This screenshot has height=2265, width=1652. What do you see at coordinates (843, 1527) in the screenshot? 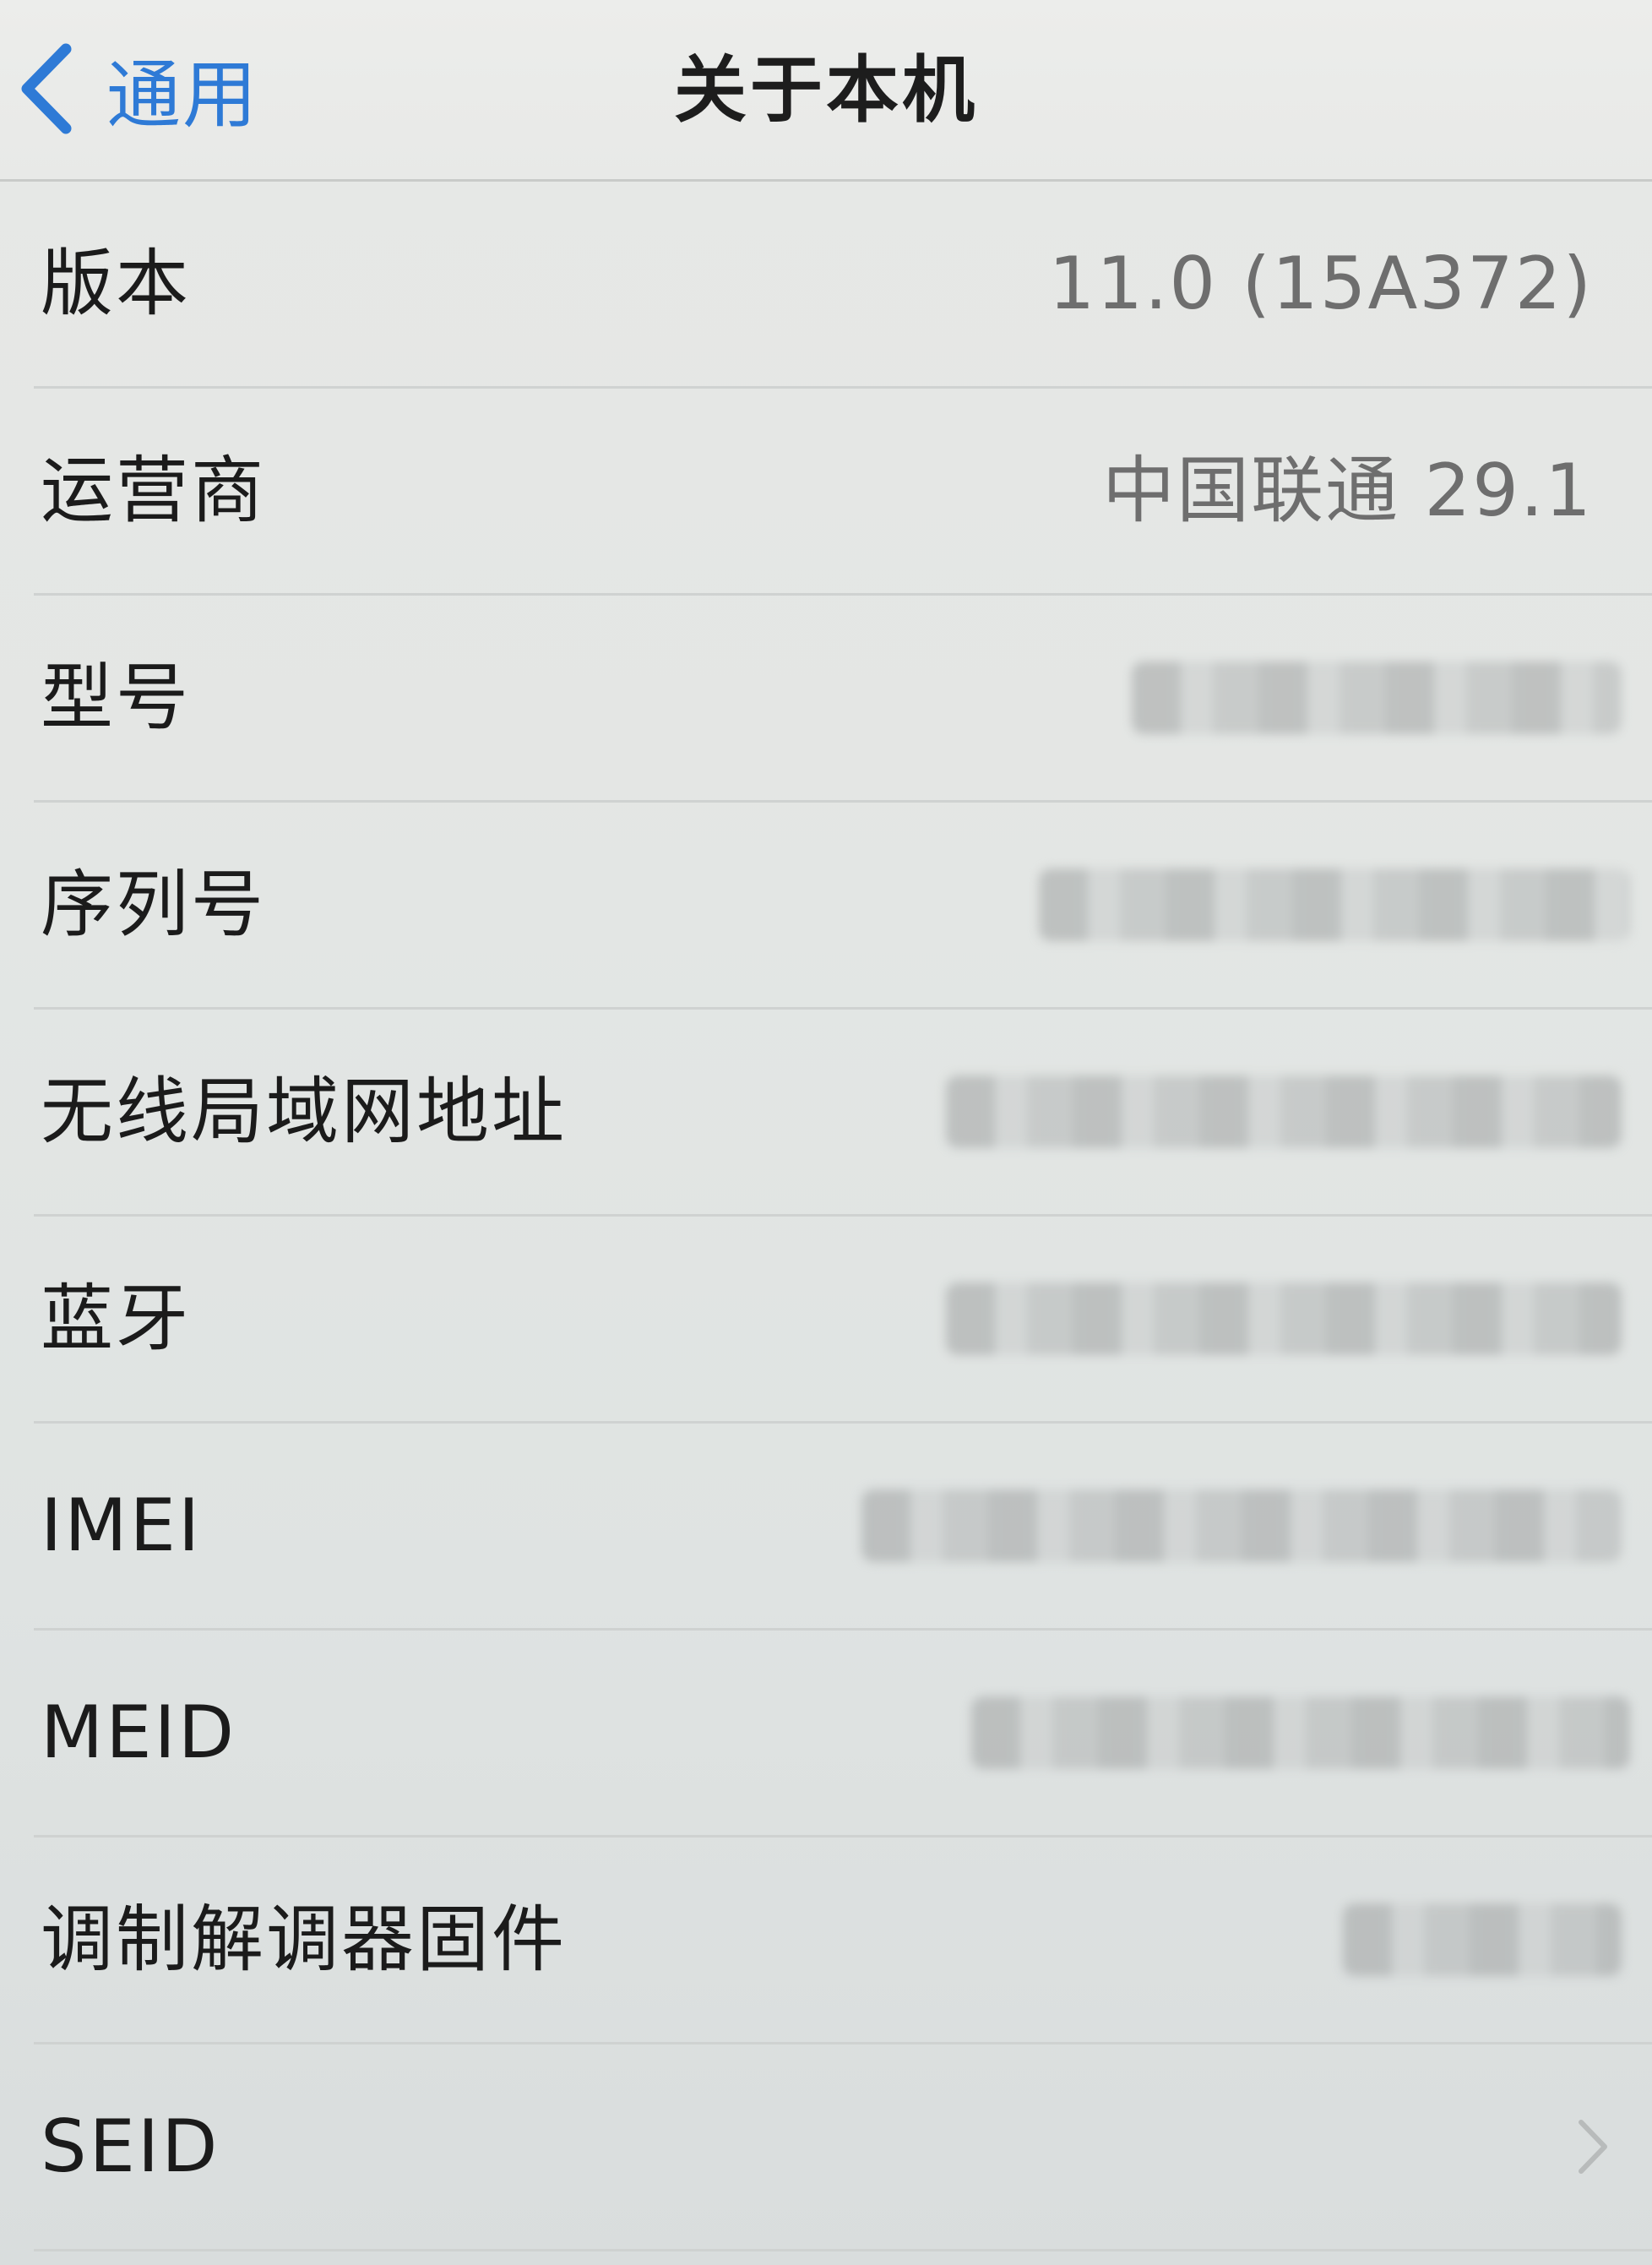
I see `row-imei: IMEI` at bounding box center [843, 1527].